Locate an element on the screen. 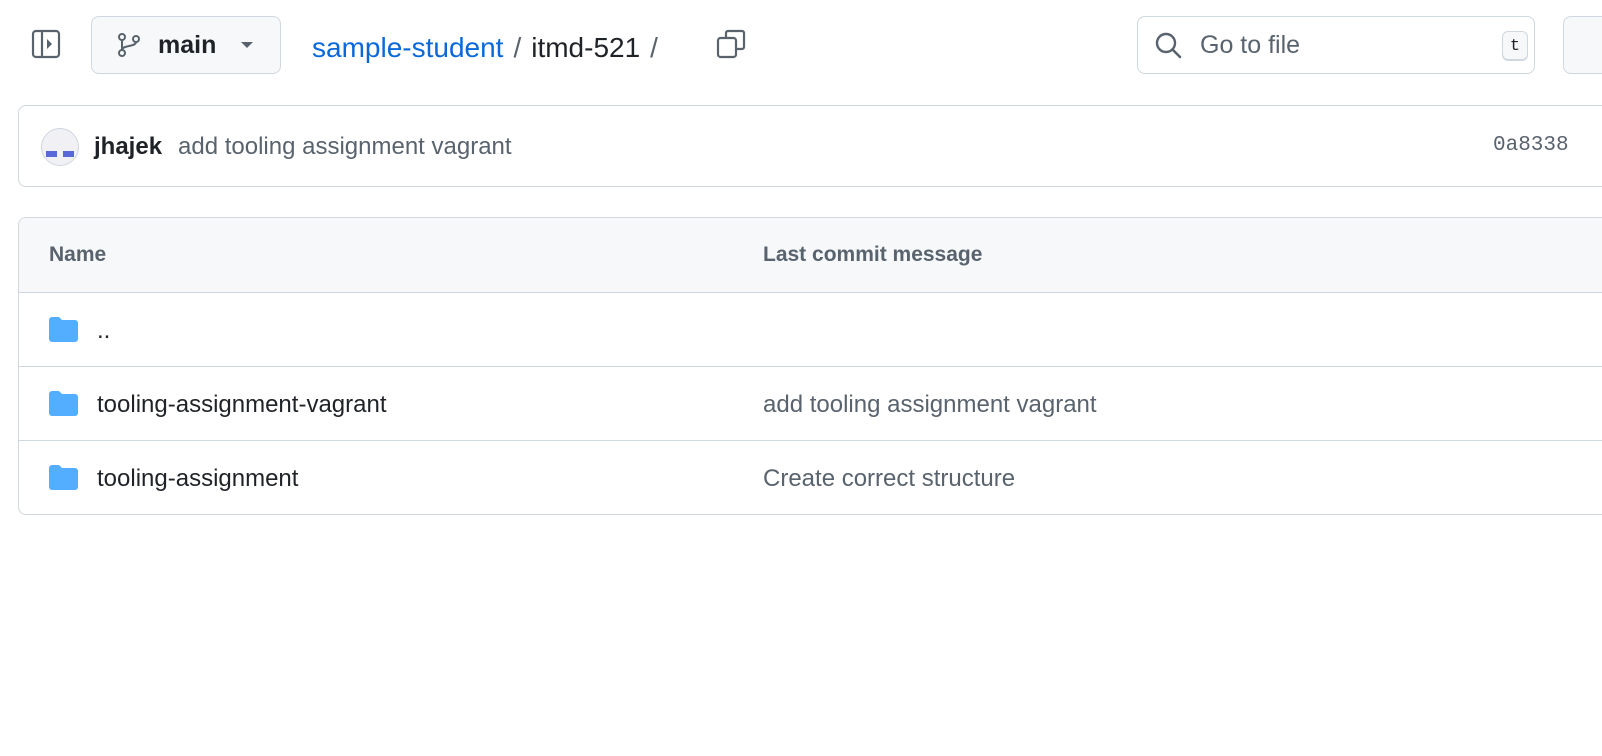  breadcrumb-current-directory: itmd-521 is located at coordinates (586, 47).